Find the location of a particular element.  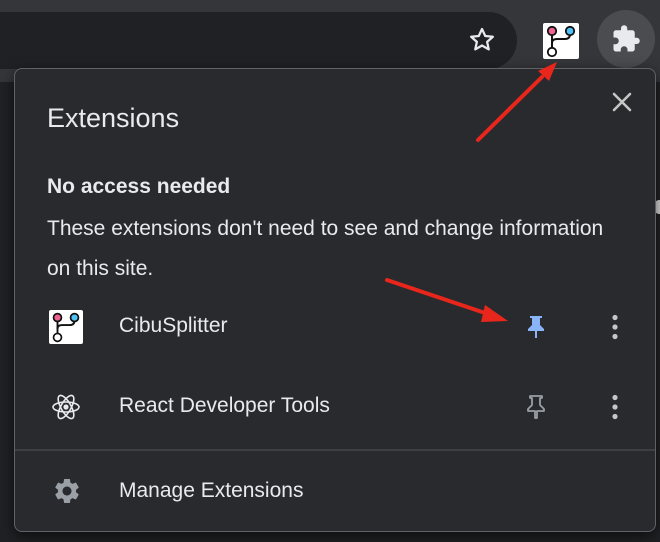

extension-name: CibuSplitter is located at coordinates (173, 325).